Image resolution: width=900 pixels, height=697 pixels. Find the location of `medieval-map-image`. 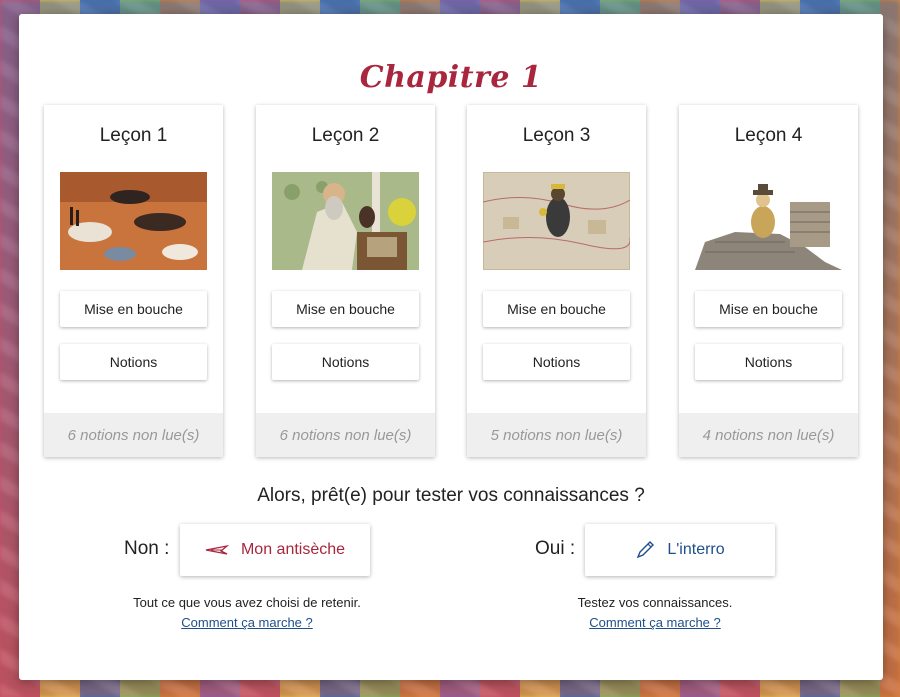

medieval-map-image is located at coordinates (556, 221).